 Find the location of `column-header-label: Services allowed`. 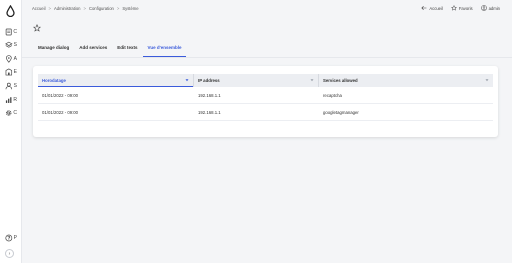

column-header-label: Services allowed is located at coordinates (340, 80).